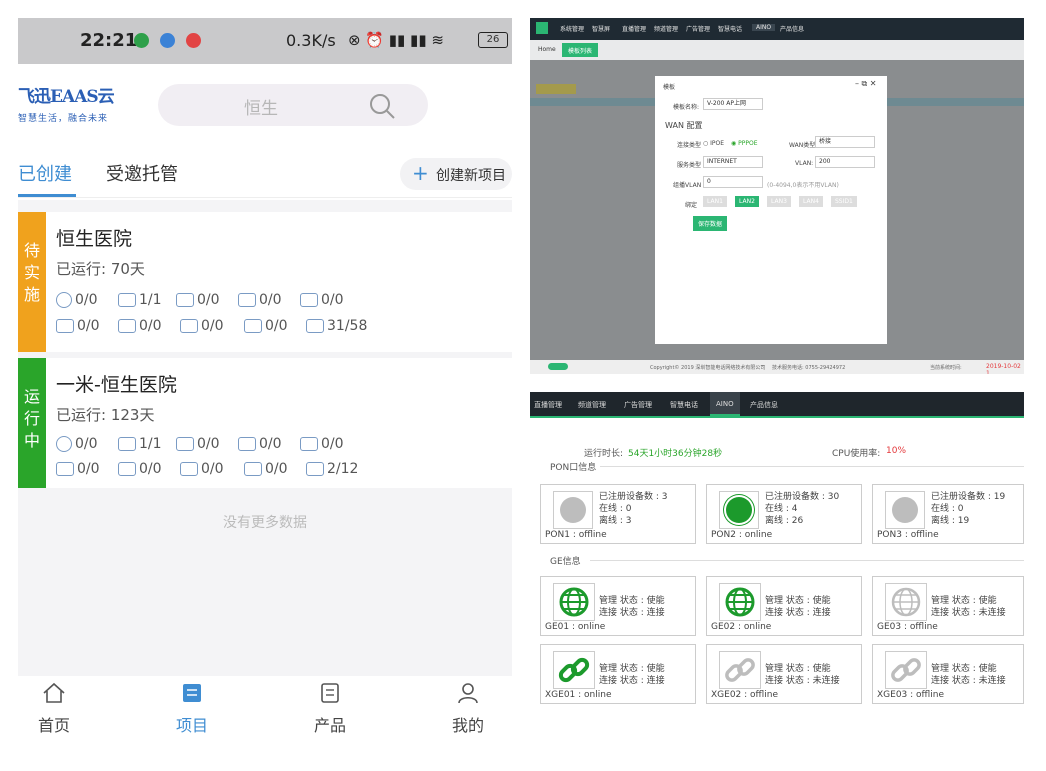 The width and height of the screenshot is (1046, 771). Describe the element at coordinates (744, 143) in the screenshot. I see `radio-pppoe: ◉ PPPOE` at that location.